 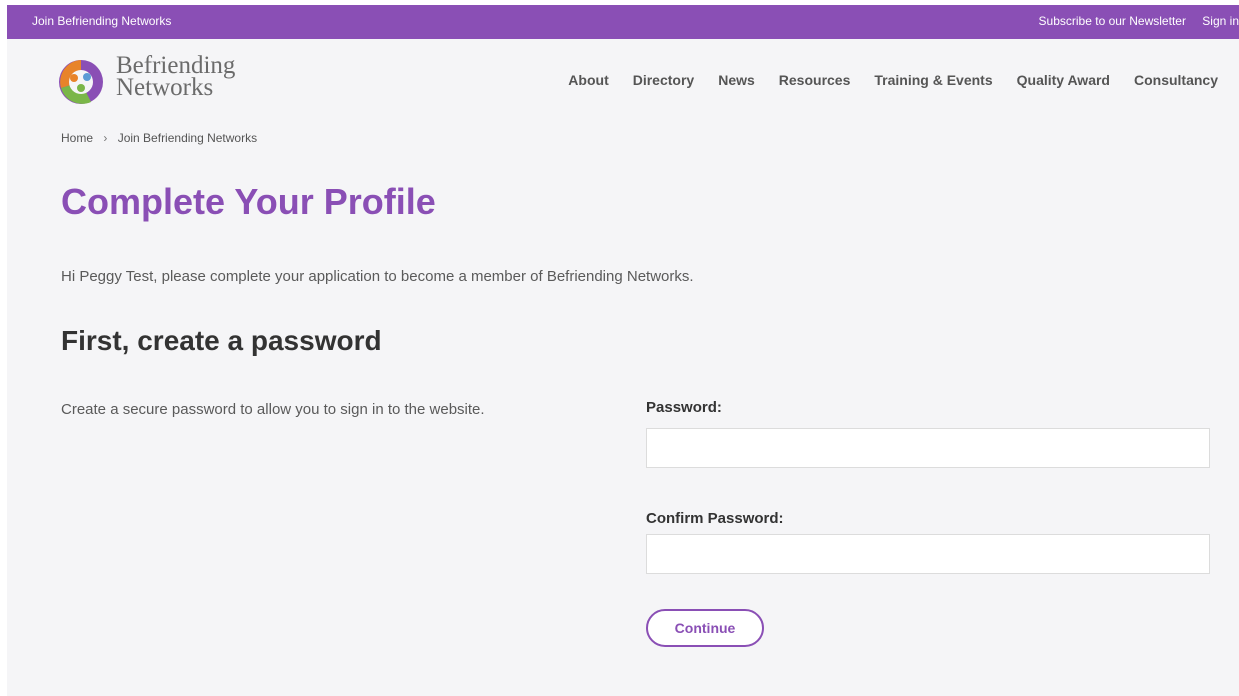 What do you see at coordinates (101, 21) in the screenshot?
I see `join-link: Join Befriending Networks` at bounding box center [101, 21].